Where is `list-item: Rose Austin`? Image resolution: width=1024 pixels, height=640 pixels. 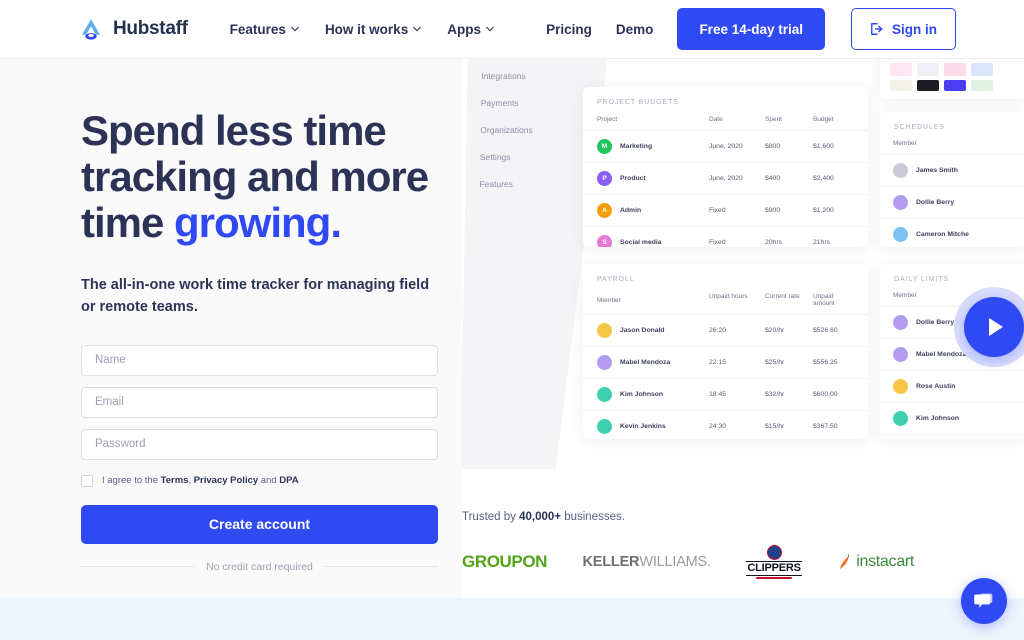
list-item: Rose Austin is located at coordinates (952, 387).